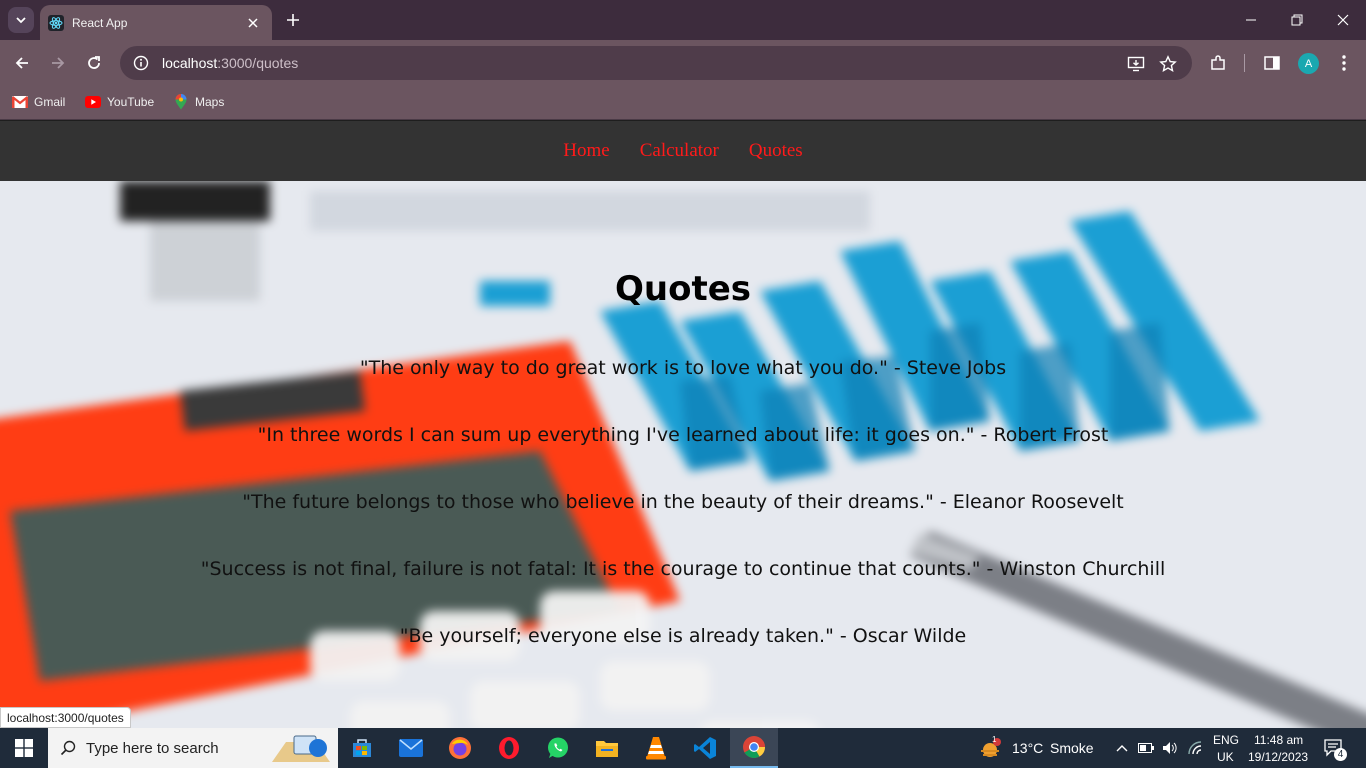 The image size is (1366, 768). What do you see at coordinates (58, 63) in the screenshot?
I see `forward-icon` at bounding box center [58, 63].